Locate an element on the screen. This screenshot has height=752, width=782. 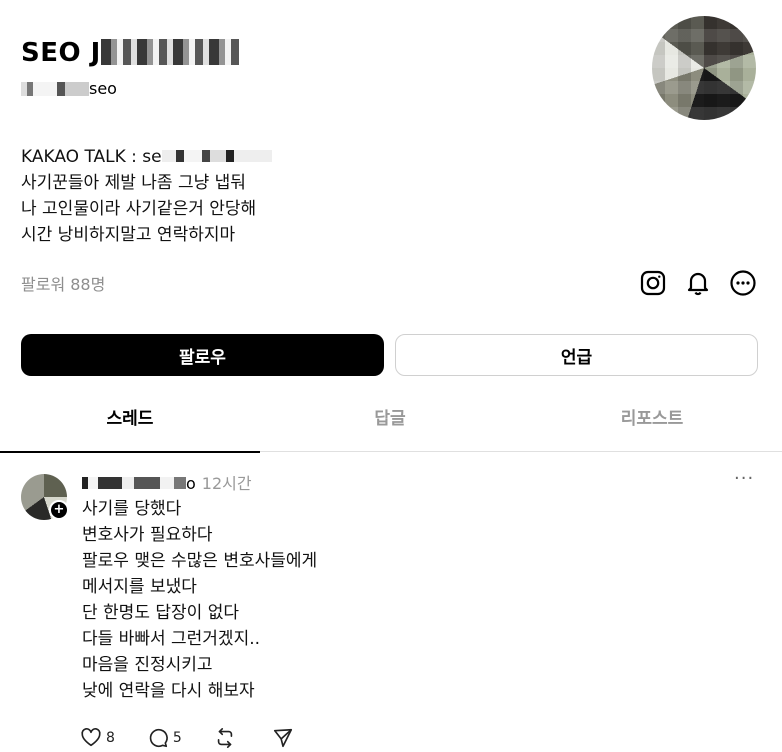
repost-button is located at coordinates (227, 738).